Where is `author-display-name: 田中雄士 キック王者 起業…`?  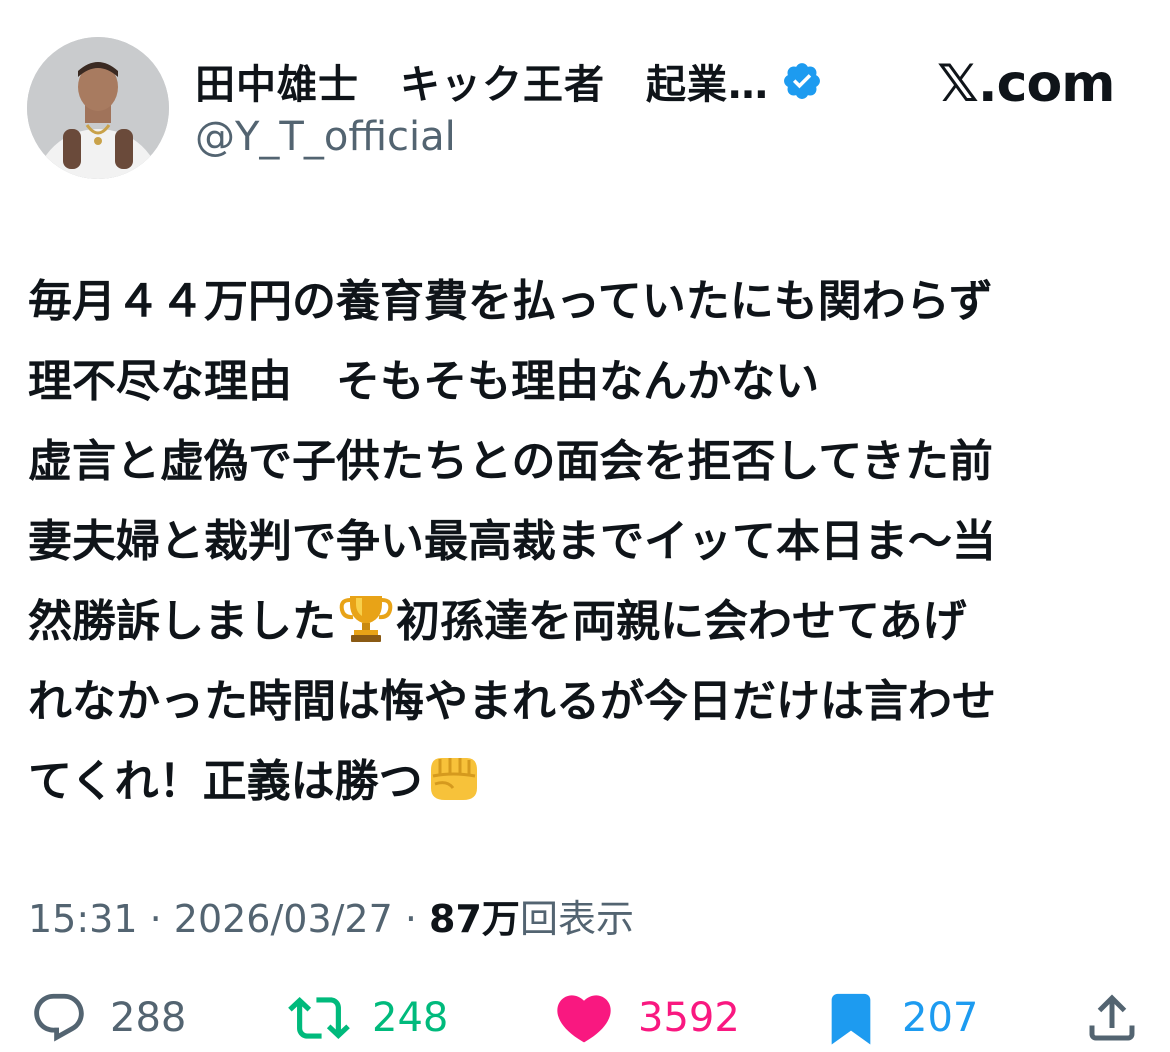 author-display-name: 田中雄士 キック王者 起業… is located at coordinates (482, 81).